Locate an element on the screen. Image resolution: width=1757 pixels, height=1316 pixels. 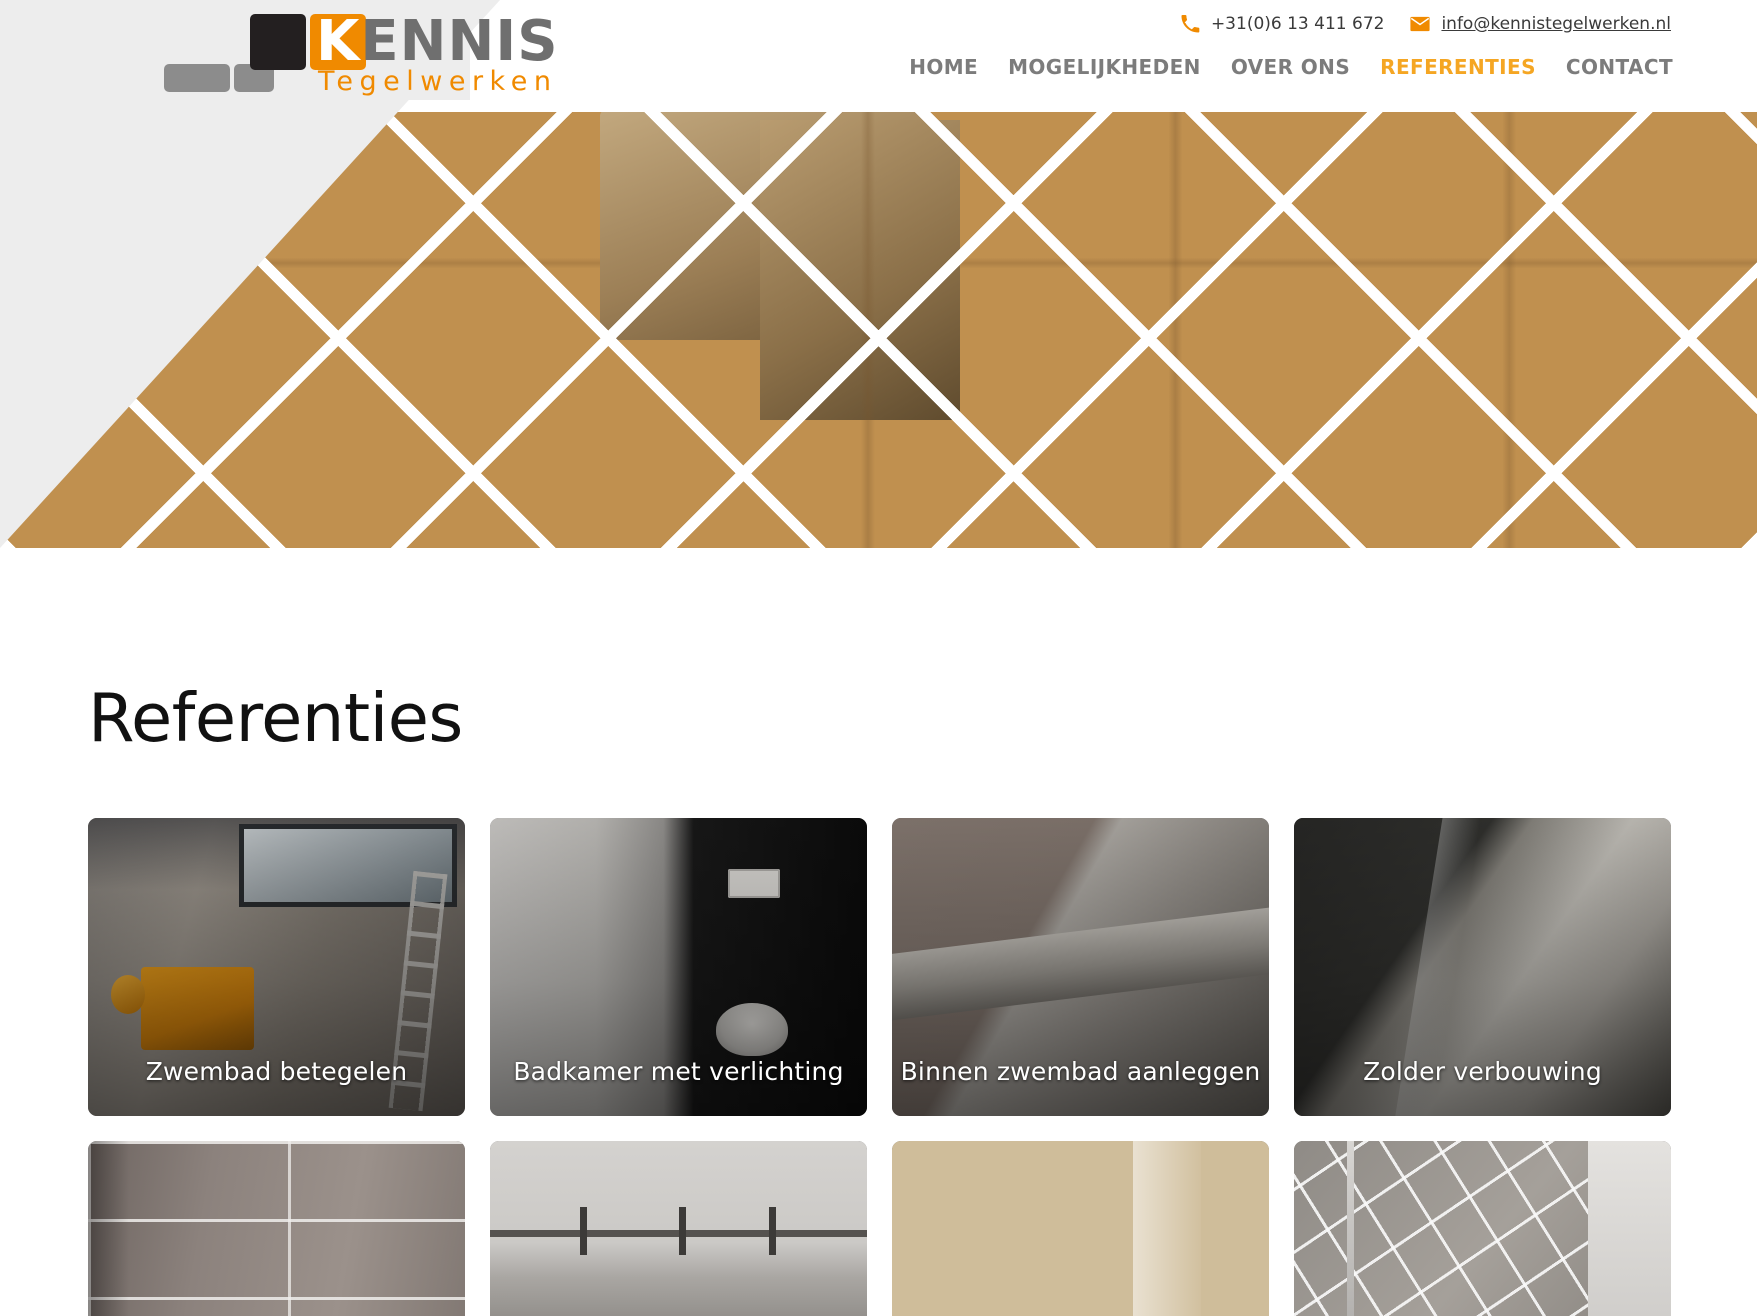
phone-number: +31(0)6 13 411 672 is located at coordinates (1297, 24).